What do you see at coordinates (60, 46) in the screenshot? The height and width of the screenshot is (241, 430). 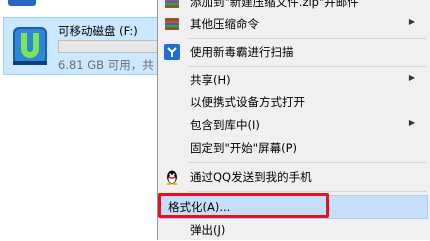 I see `drive-usage-fill` at bounding box center [60, 46].